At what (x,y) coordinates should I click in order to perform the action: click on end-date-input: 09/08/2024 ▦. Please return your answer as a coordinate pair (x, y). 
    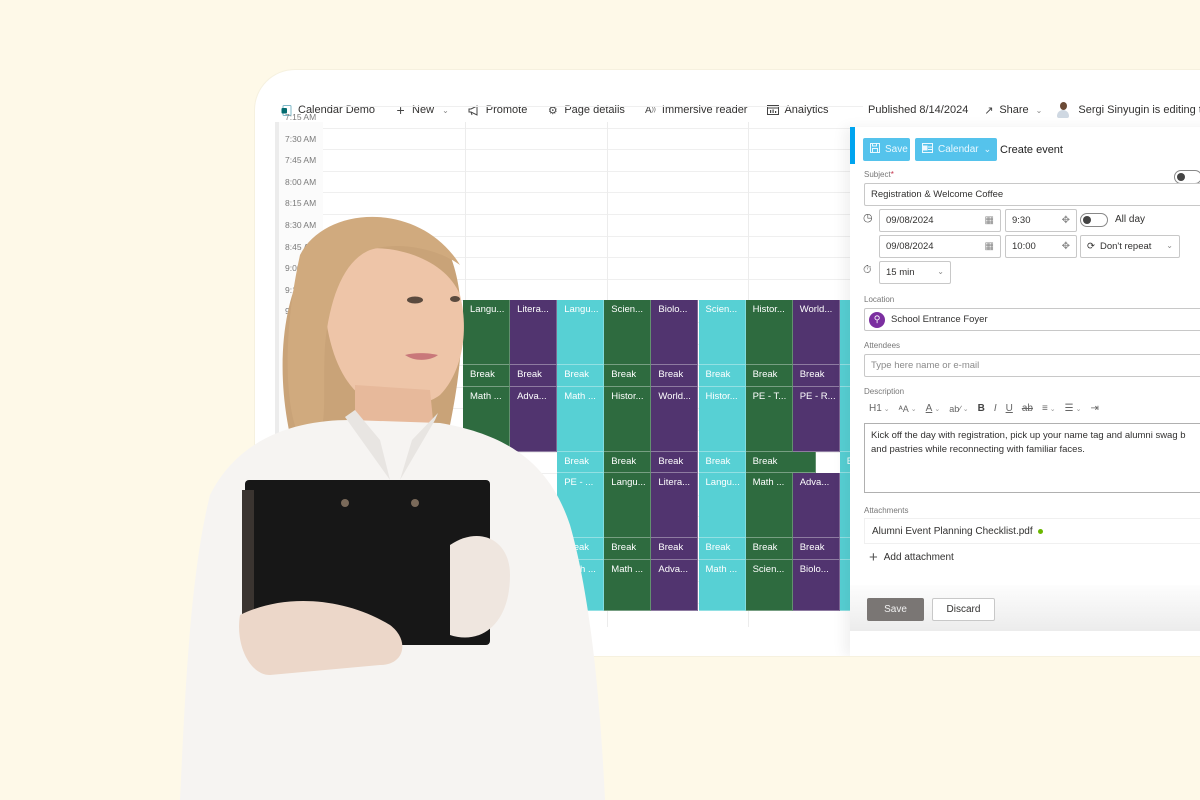
    Looking at the image, I should click on (940, 246).